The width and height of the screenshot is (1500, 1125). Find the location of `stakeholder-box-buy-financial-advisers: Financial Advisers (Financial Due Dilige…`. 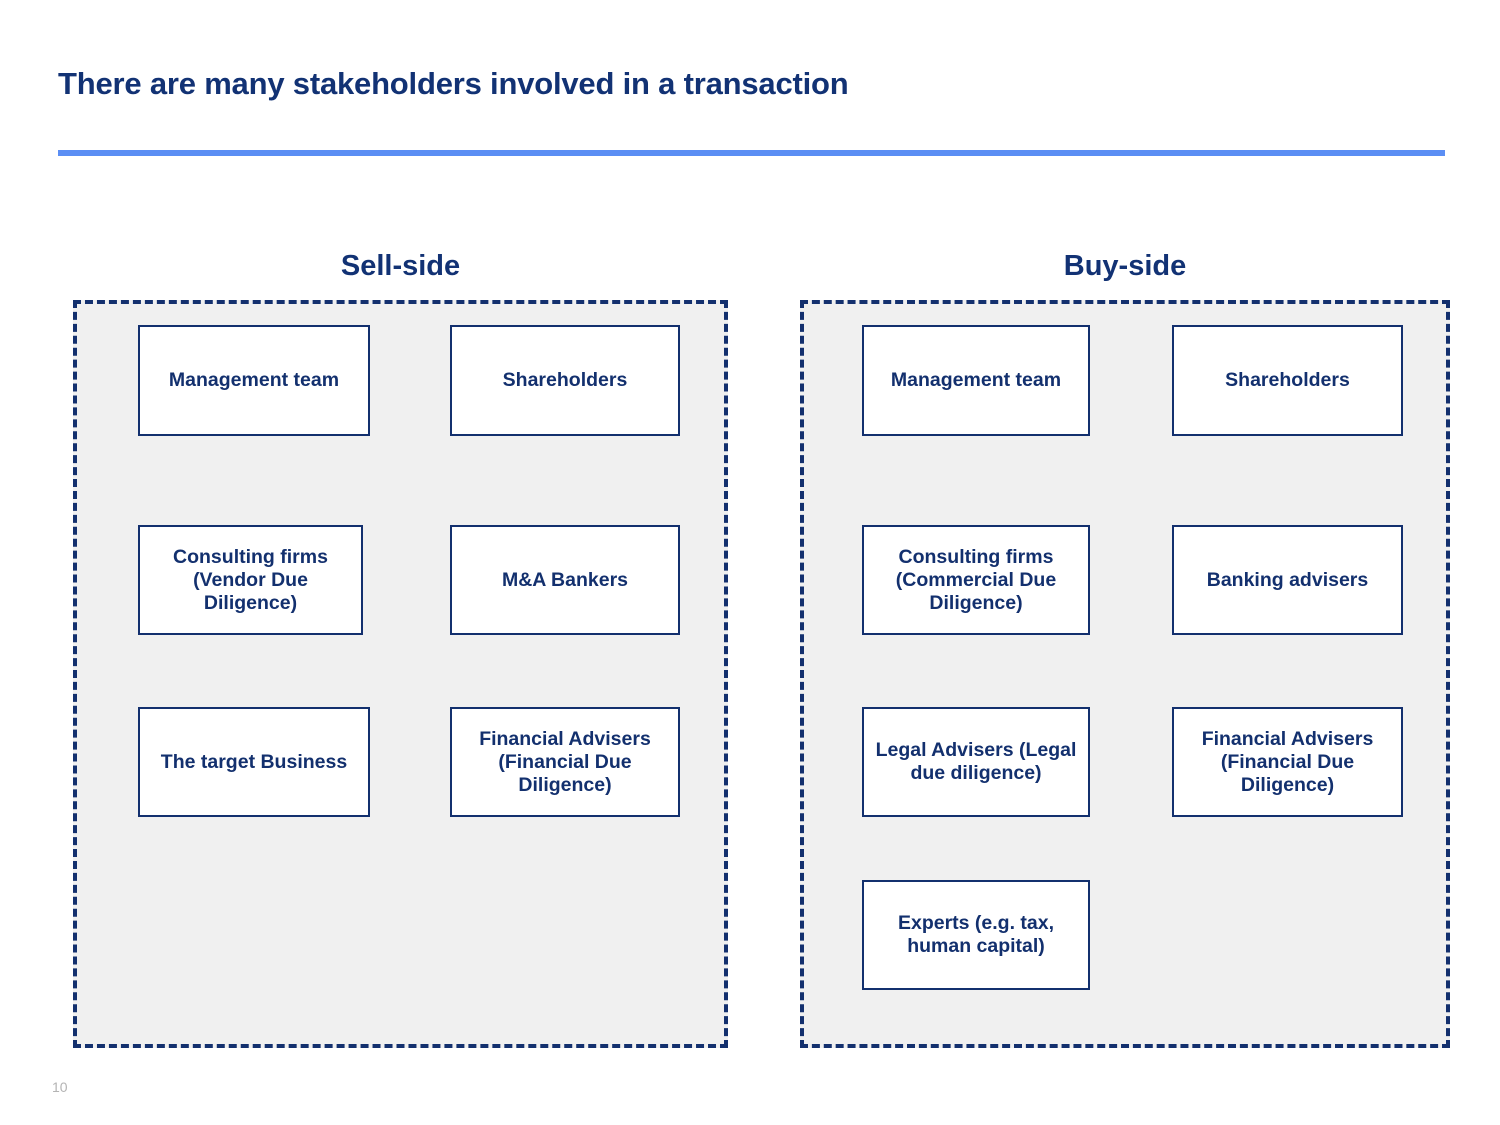

stakeholder-box-buy-financial-advisers: Financial Advisers (Financial Due Dilige… is located at coordinates (1287, 762).